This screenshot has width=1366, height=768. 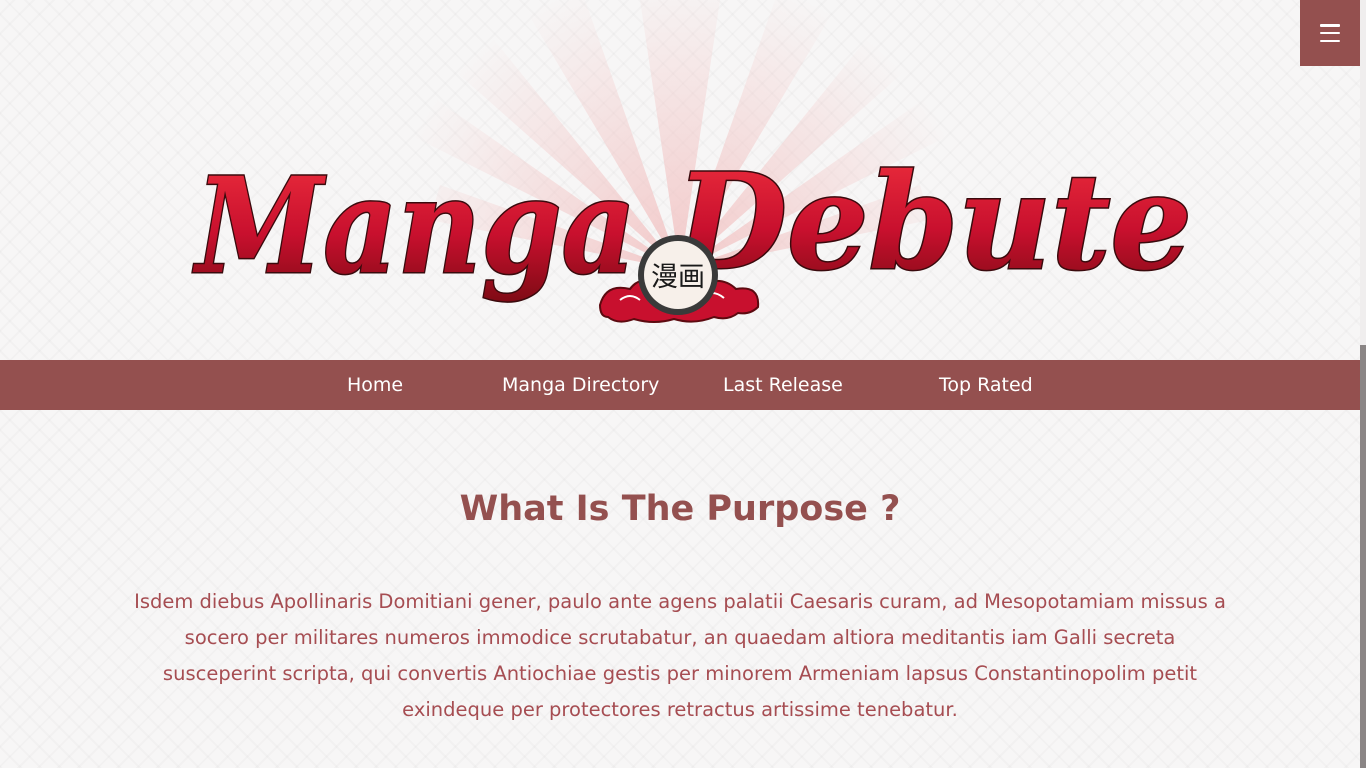 What do you see at coordinates (414, 226) in the screenshot?
I see `logo-word-manga: Manga` at bounding box center [414, 226].